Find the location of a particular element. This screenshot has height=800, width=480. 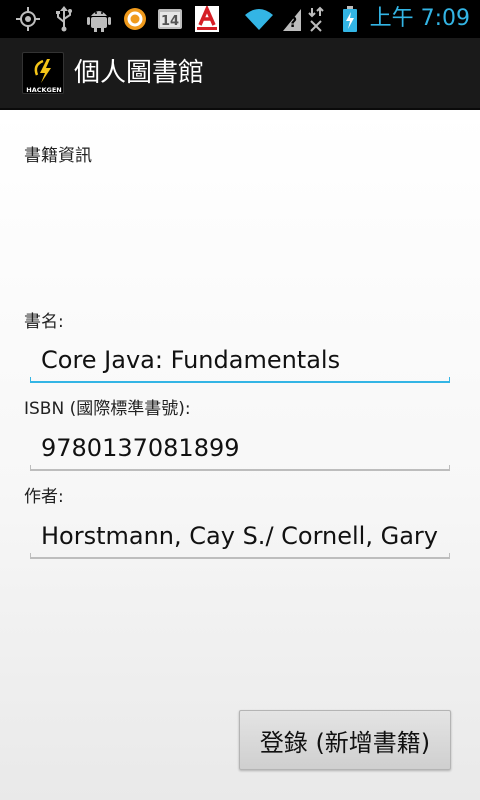

author-input is located at coordinates (240, 536).